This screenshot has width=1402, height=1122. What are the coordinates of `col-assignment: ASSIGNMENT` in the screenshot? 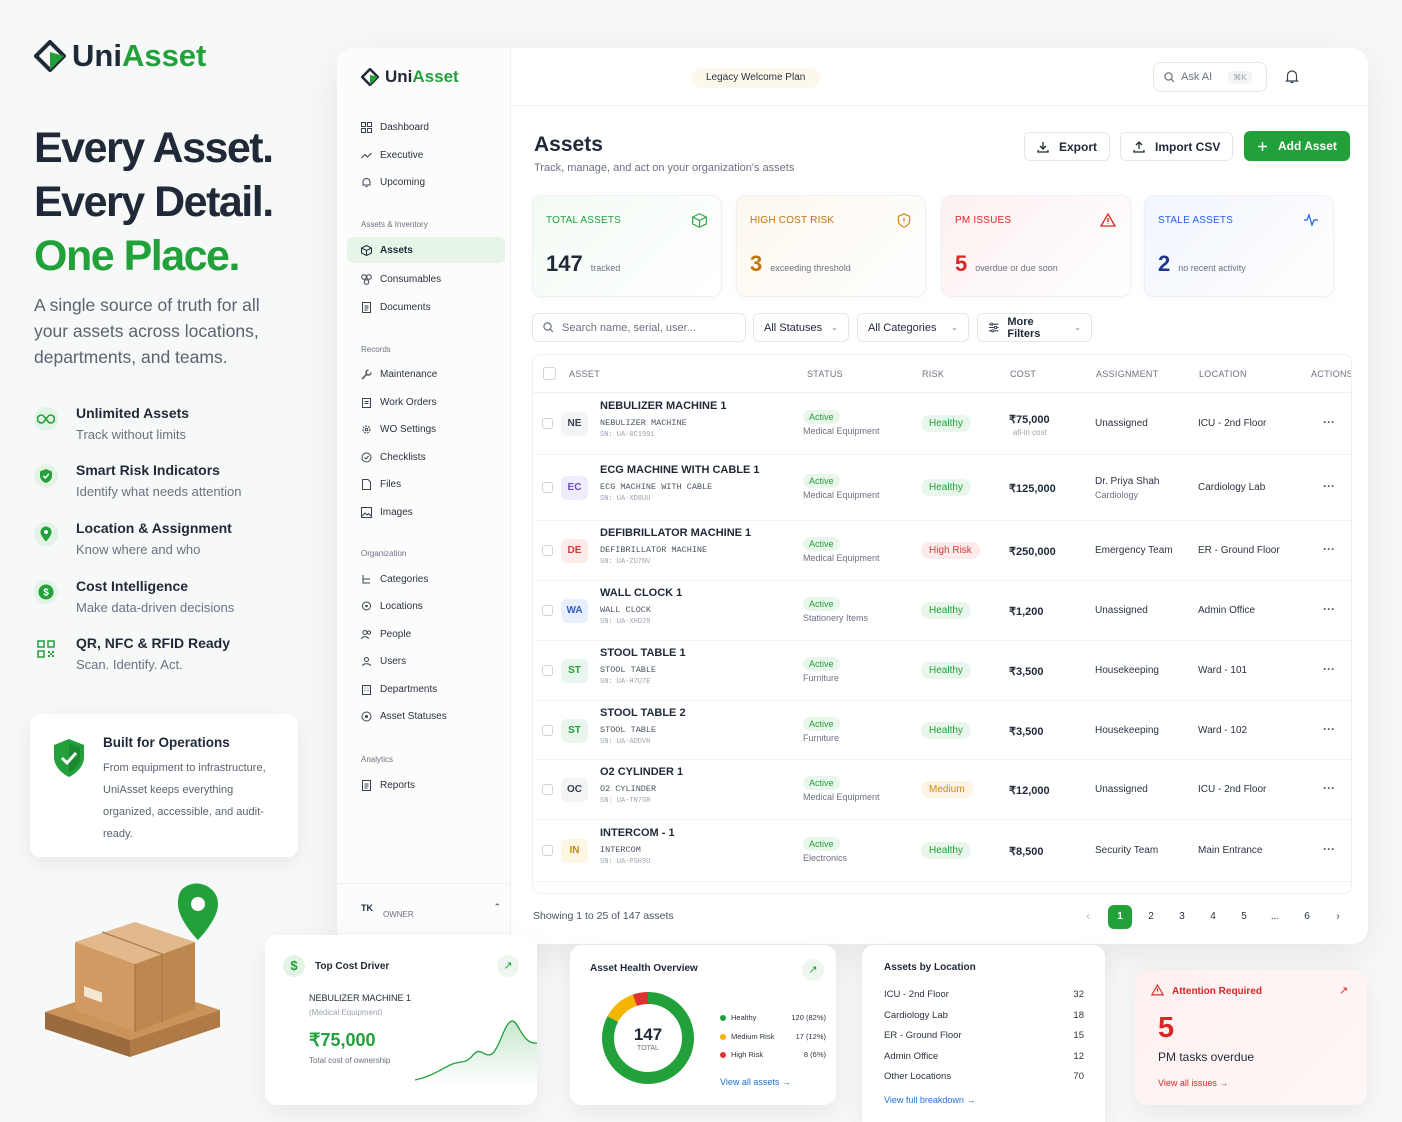 It's located at (1127, 374).